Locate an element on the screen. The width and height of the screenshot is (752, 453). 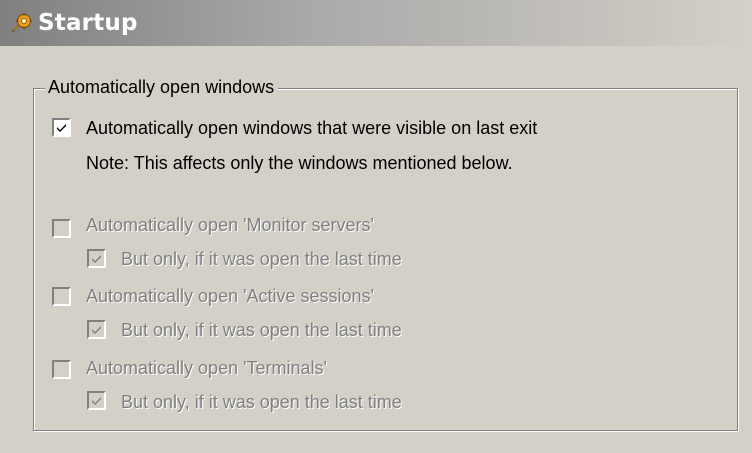
section-header: Startup is located at coordinates (376, 23).